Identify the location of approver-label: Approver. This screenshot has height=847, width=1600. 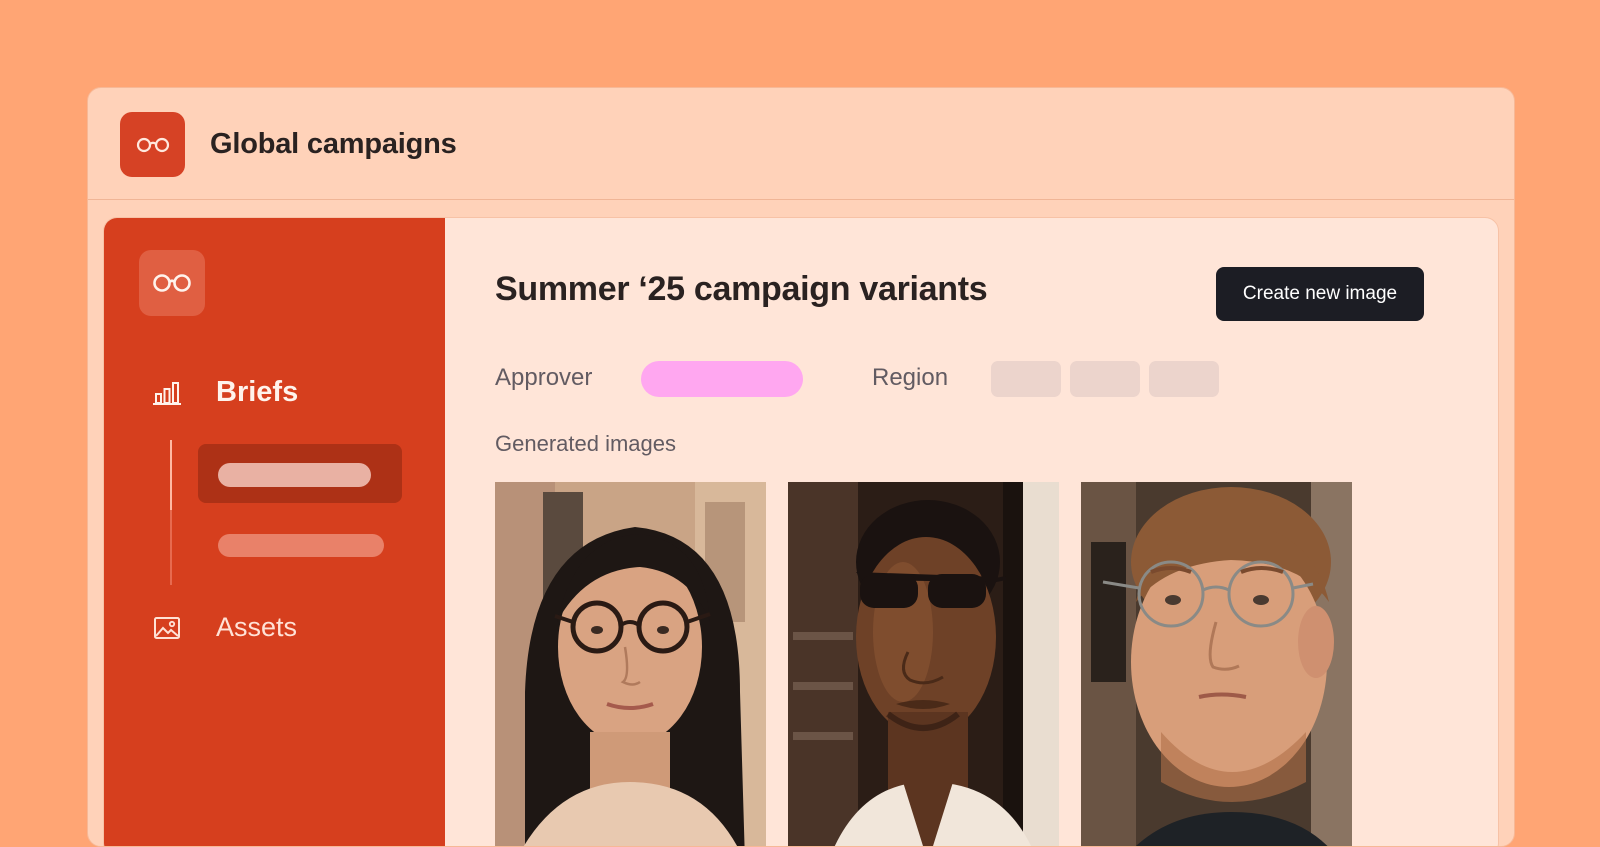
(544, 377).